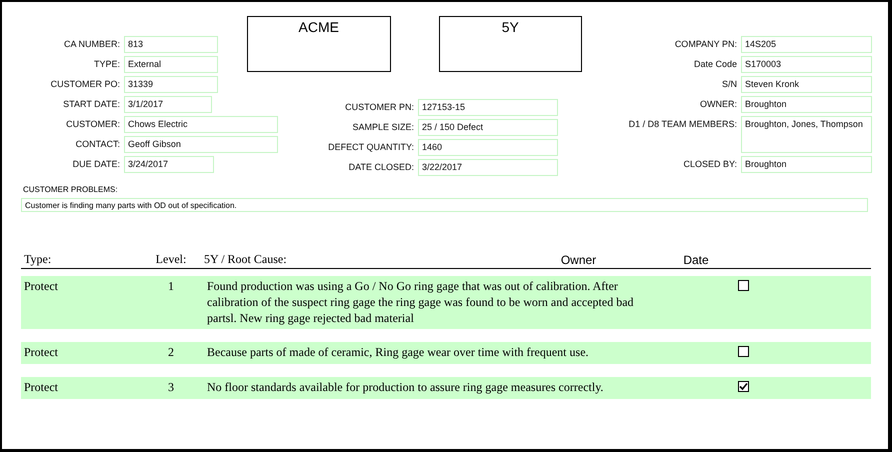  Describe the element at coordinates (488, 167) in the screenshot. I see `text-field: 3/22/2017` at that location.